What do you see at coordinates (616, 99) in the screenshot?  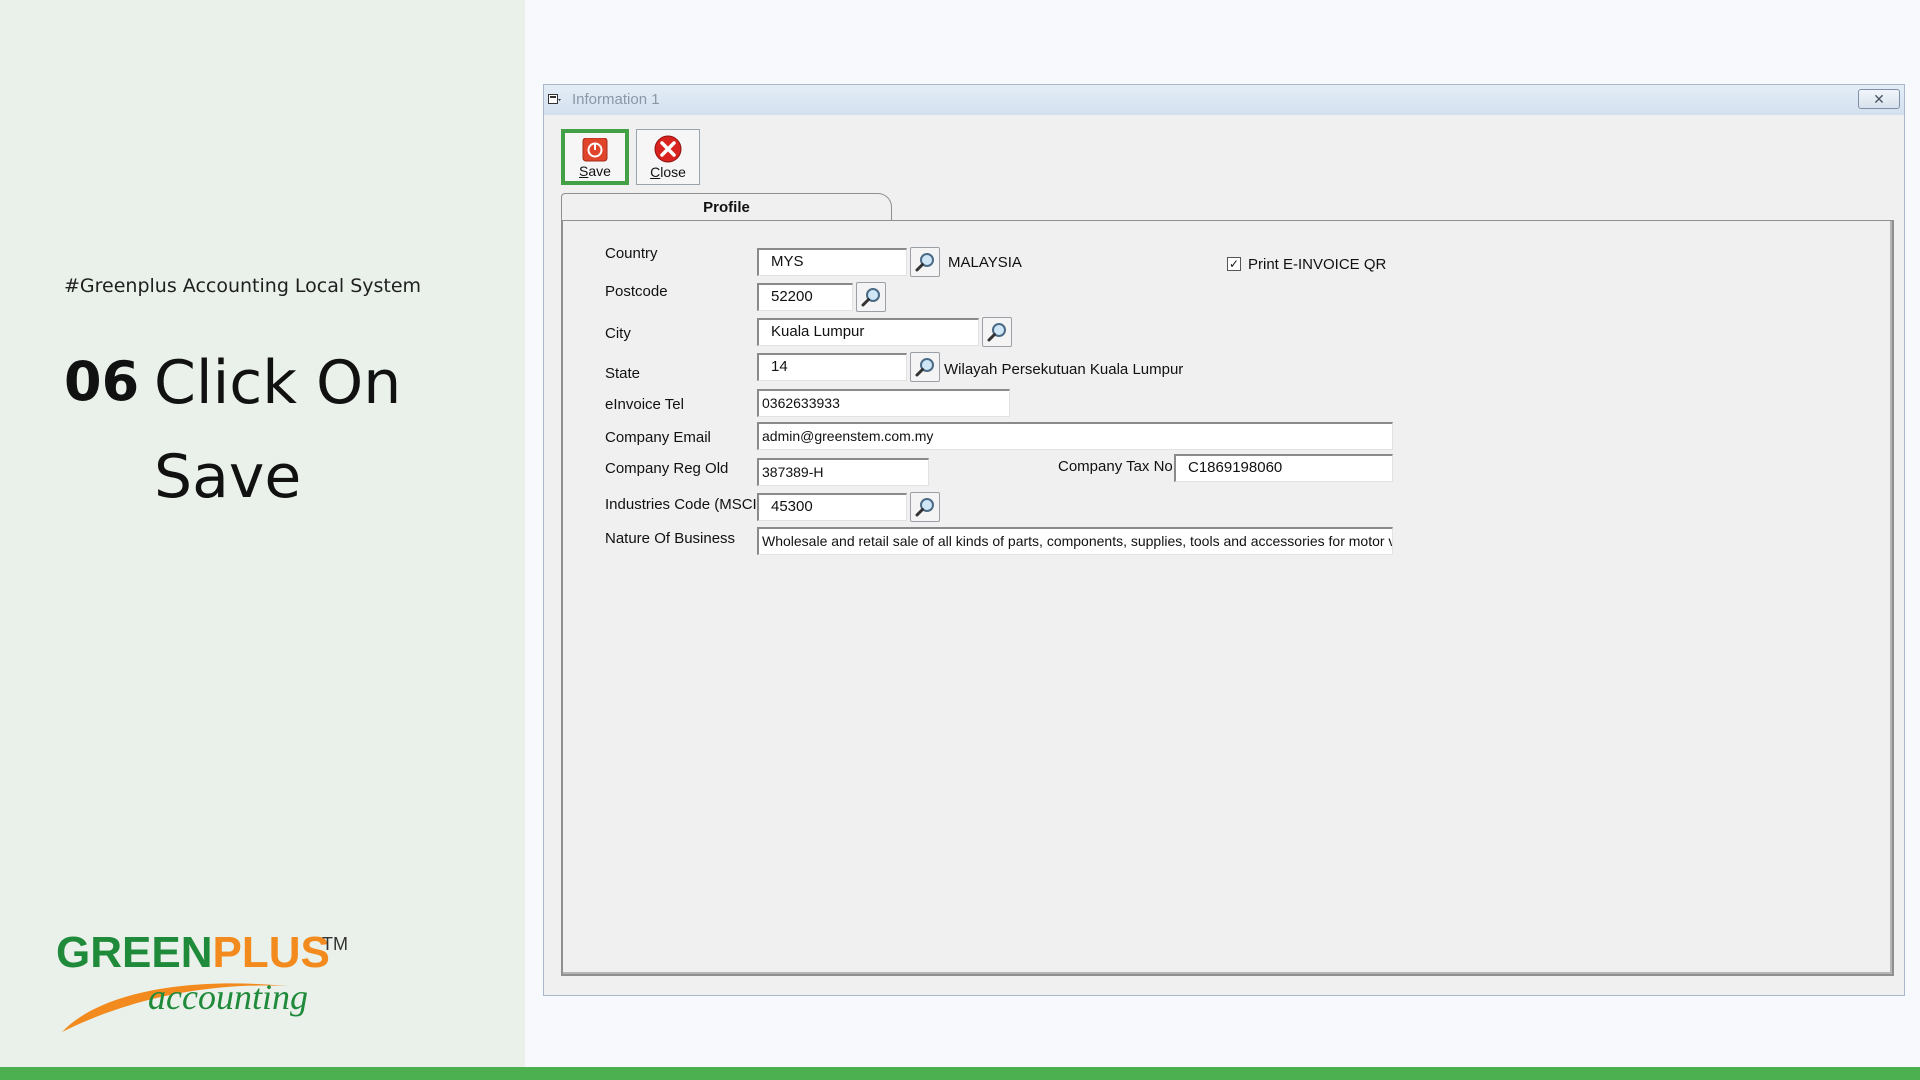 I see `window-title: Information 1` at bounding box center [616, 99].